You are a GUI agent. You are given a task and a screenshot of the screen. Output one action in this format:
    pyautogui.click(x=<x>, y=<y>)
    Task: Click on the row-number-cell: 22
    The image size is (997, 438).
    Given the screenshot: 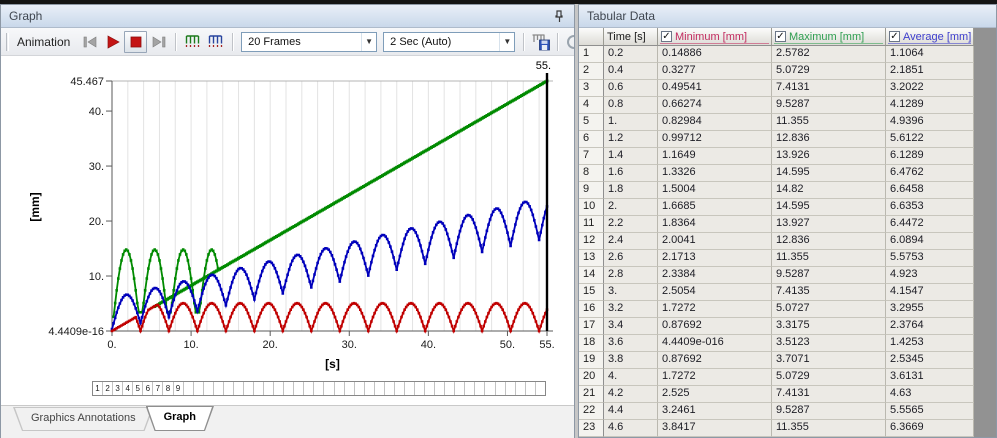 What is the action you would take?
    pyautogui.click(x=591, y=411)
    